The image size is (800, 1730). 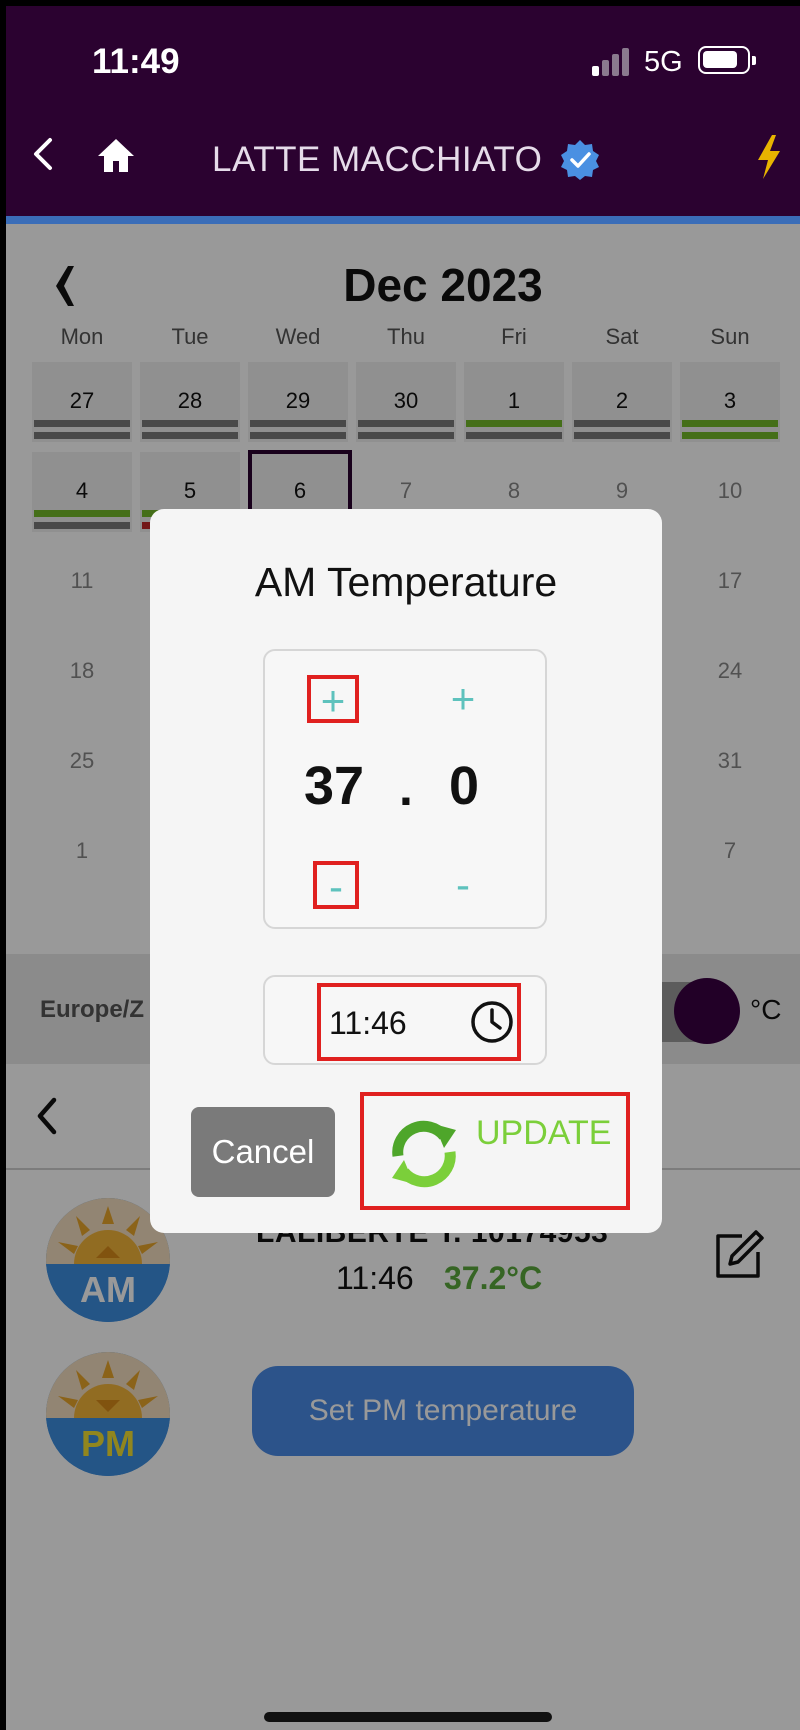 What do you see at coordinates (377, 159) in the screenshot?
I see `page-title: LATTE MACCHIATO` at bounding box center [377, 159].